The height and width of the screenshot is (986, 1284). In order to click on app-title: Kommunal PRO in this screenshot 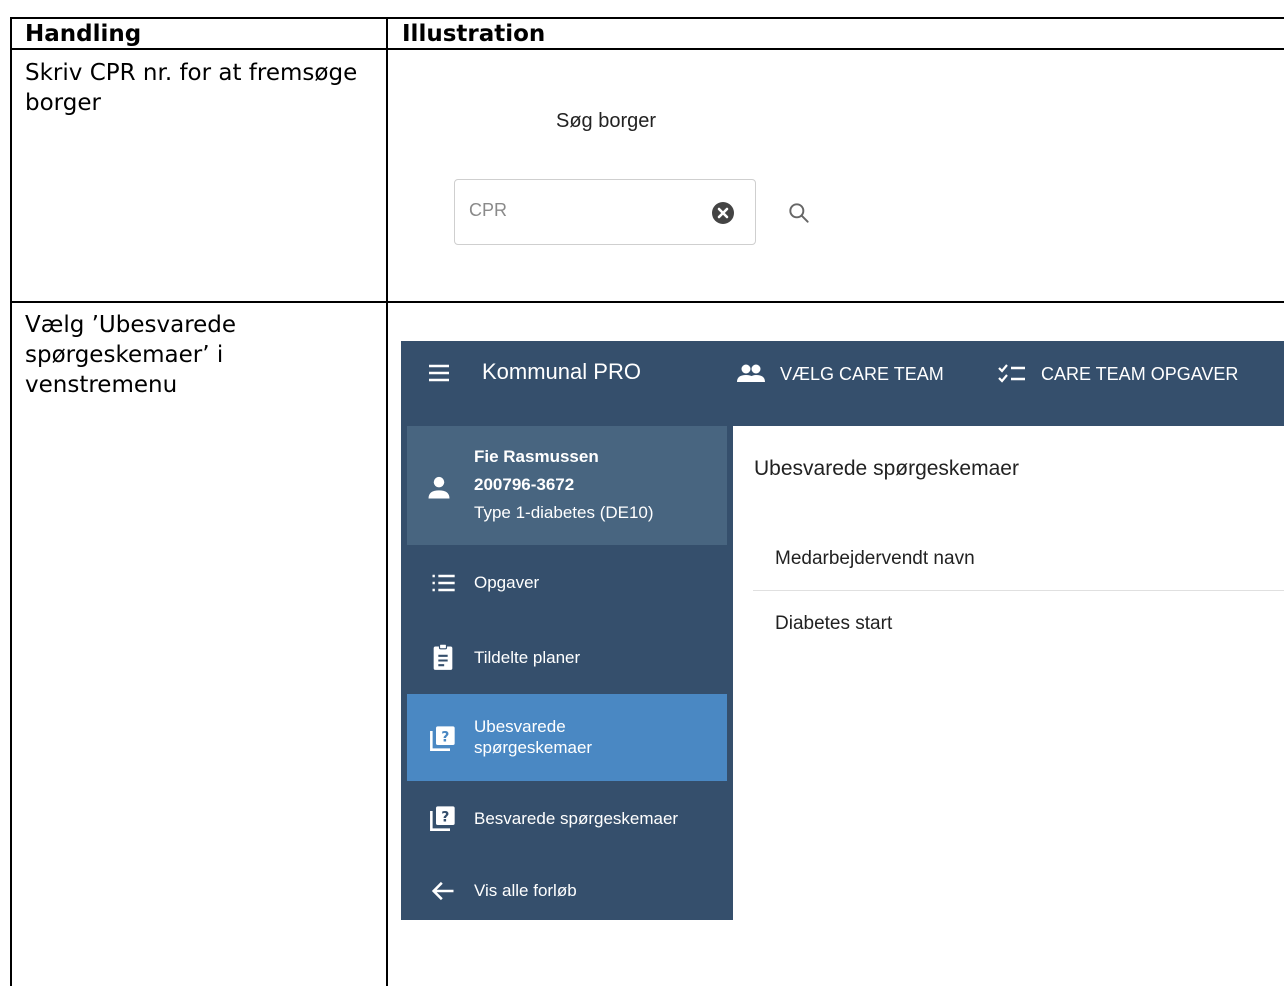, I will do `click(561, 371)`.